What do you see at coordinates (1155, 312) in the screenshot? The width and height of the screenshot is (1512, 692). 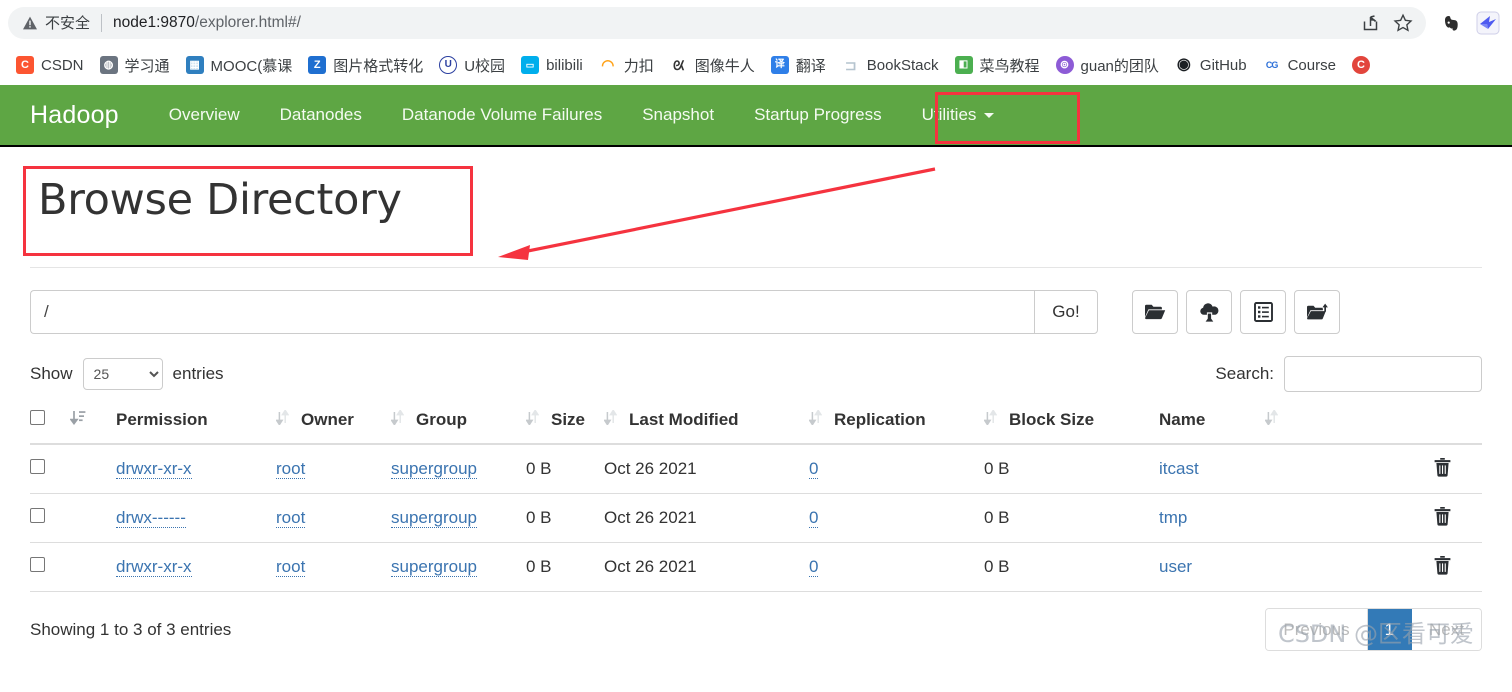 I see `create-directory-button` at bounding box center [1155, 312].